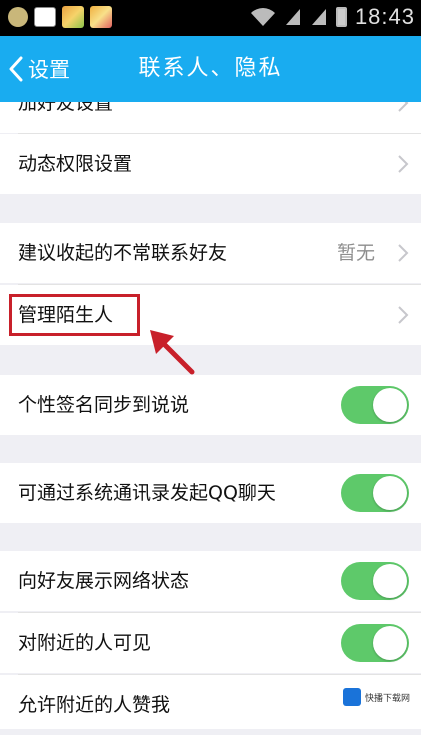 The width and height of the screenshot is (421, 735). What do you see at coordinates (45, 17) in the screenshot?
I see `image-notification-icon` at bounding box center [45, 17].